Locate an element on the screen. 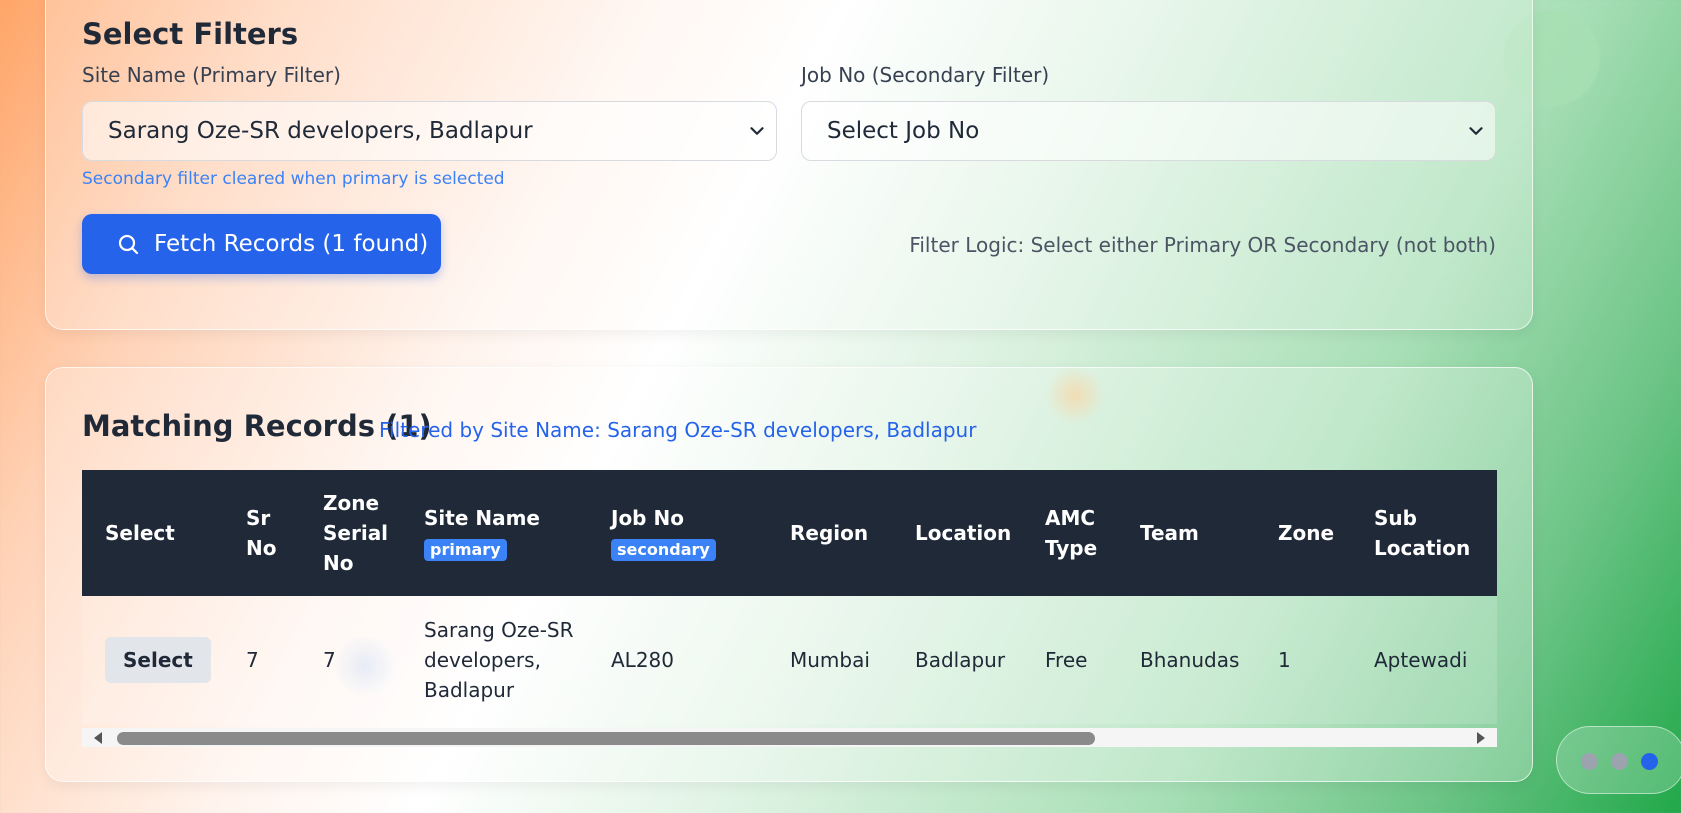 The height and width of the screenshot is (813, 1681). site-name-select: Sarang Oze-SR developers, Badlapur is located at coordinates (429, 131).